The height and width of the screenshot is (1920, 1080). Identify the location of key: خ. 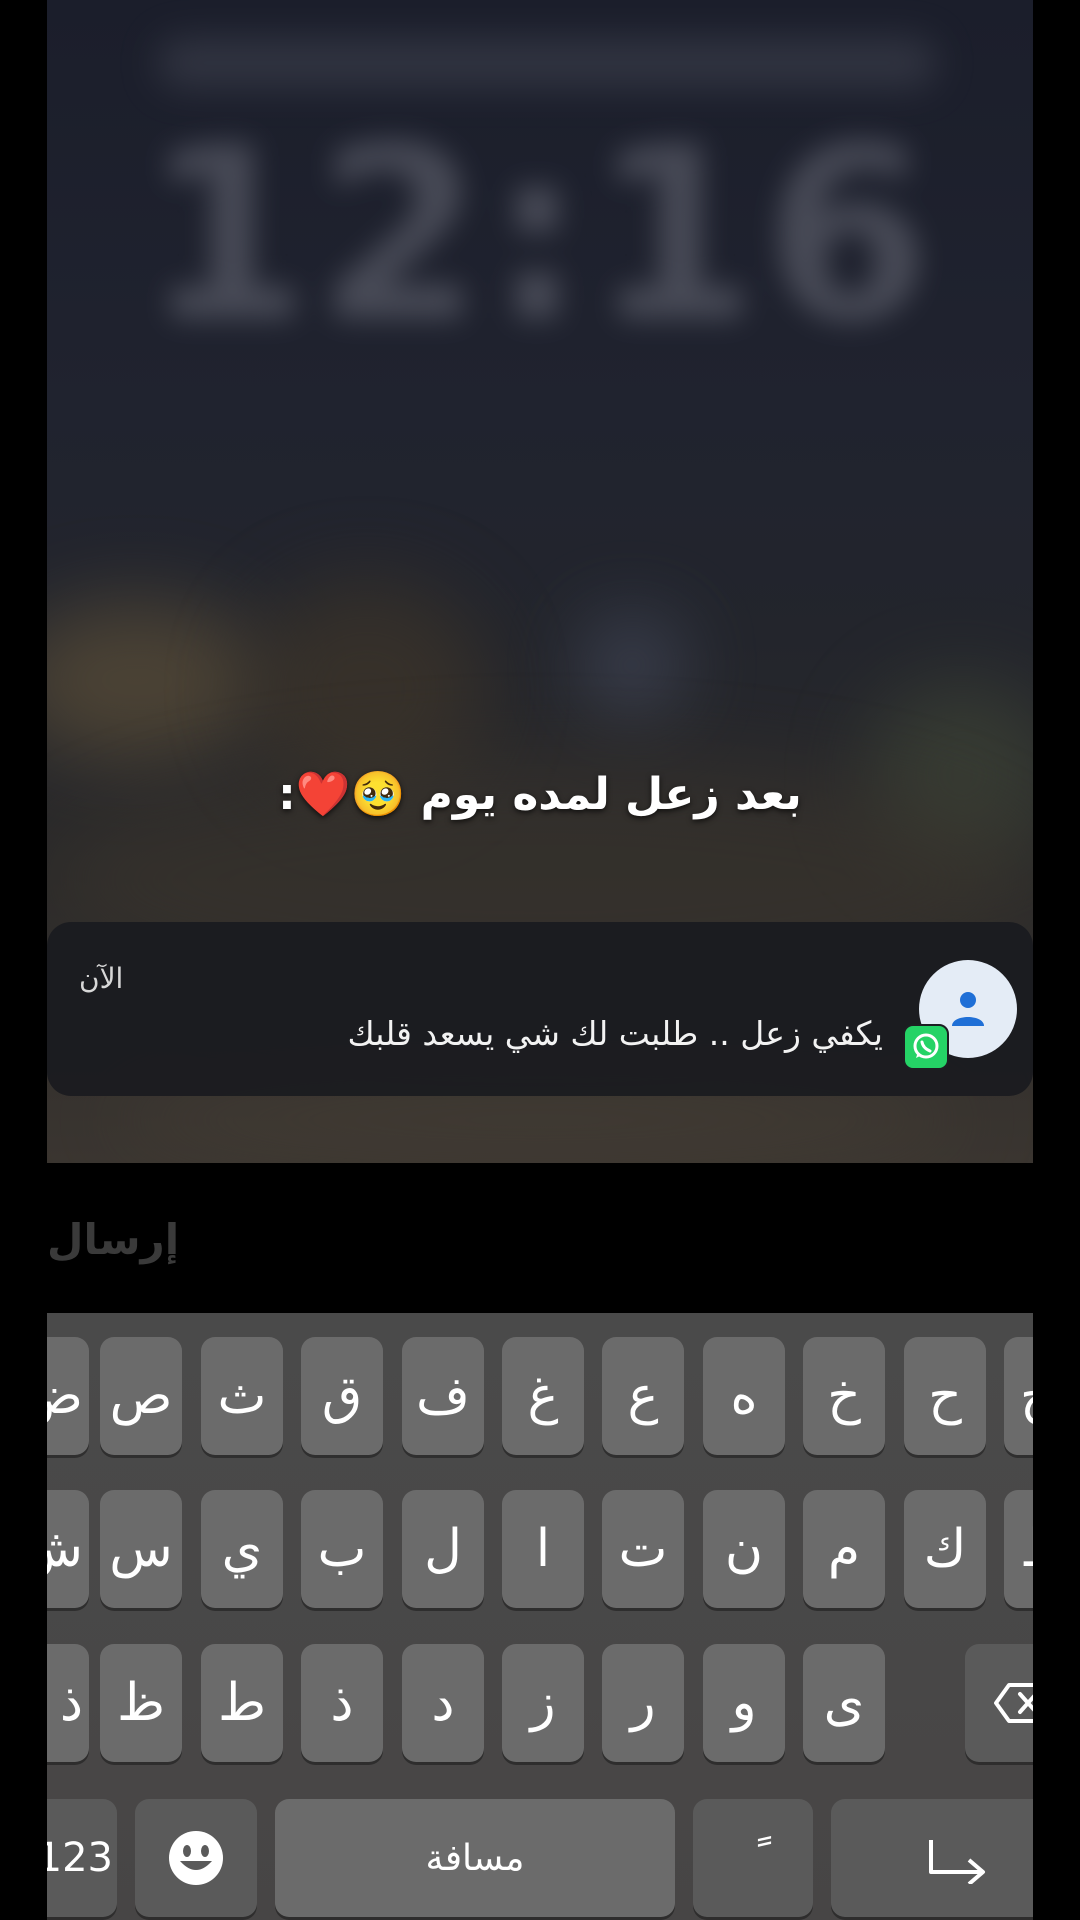
(844, 1396).